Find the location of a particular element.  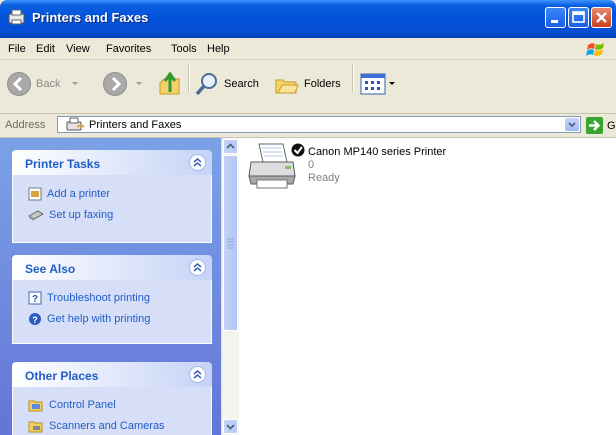

standard-toolbar: Back Search Folders is located at coordinates (308, 87).